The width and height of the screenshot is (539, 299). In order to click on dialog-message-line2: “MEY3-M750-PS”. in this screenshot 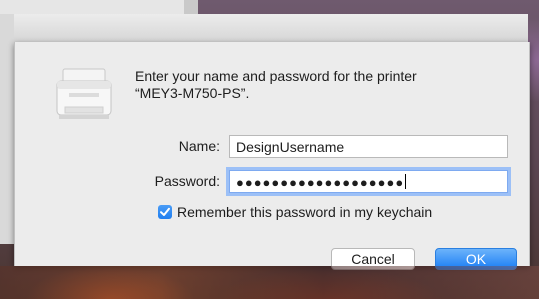, I will do `click(192, 93)`.